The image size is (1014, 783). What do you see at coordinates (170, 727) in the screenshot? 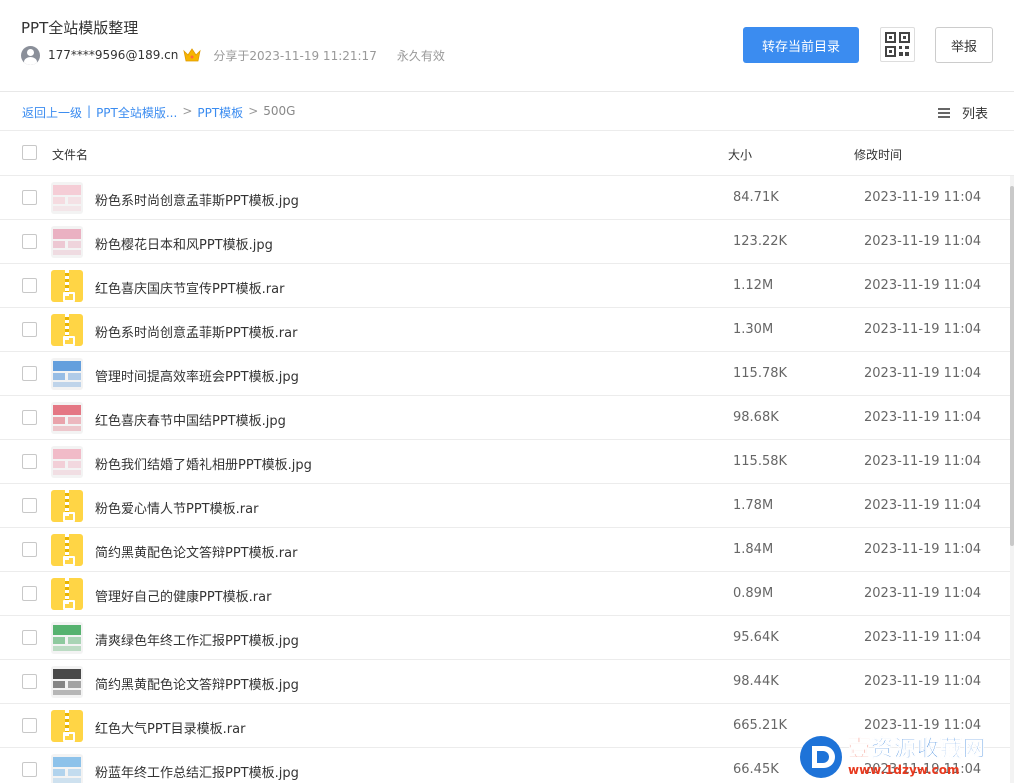
I see `file-name: 红色大气PPT目录模板.rar` at bounding box center [170, 727].